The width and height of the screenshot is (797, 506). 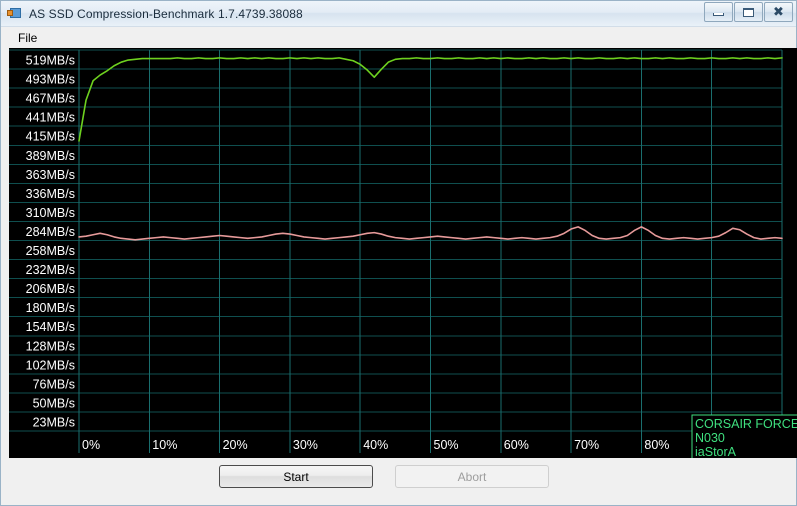 I want to click on x-axis-tick-label: 30%, so click(x=305, y=445).